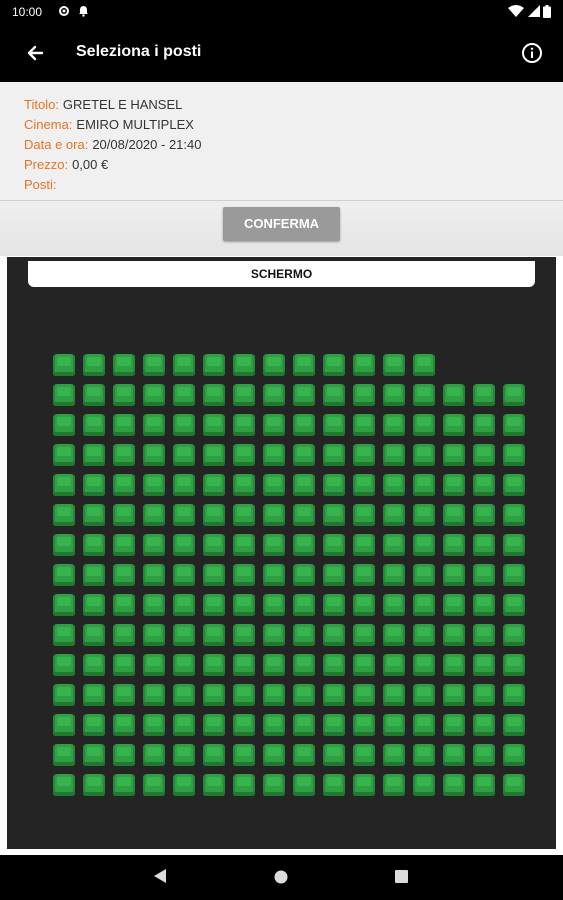  What do you see at coordinates (304, 755) in the screenshot?
I see `seat-r14-c9` at bounding box center [304, 755].